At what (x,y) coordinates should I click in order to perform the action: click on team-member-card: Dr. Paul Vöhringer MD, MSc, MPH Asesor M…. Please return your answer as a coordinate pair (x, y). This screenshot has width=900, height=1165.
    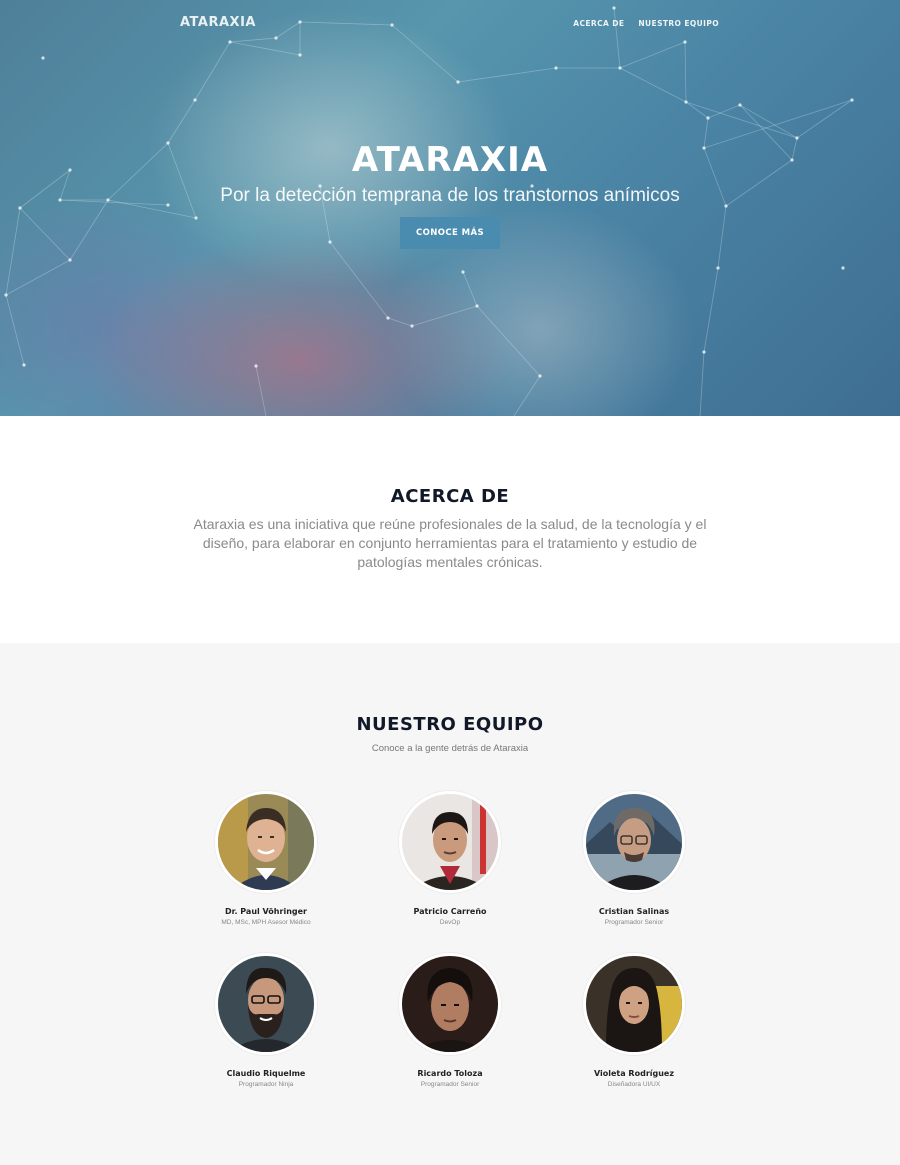
    Looking at the image, I should click on (266, 858).